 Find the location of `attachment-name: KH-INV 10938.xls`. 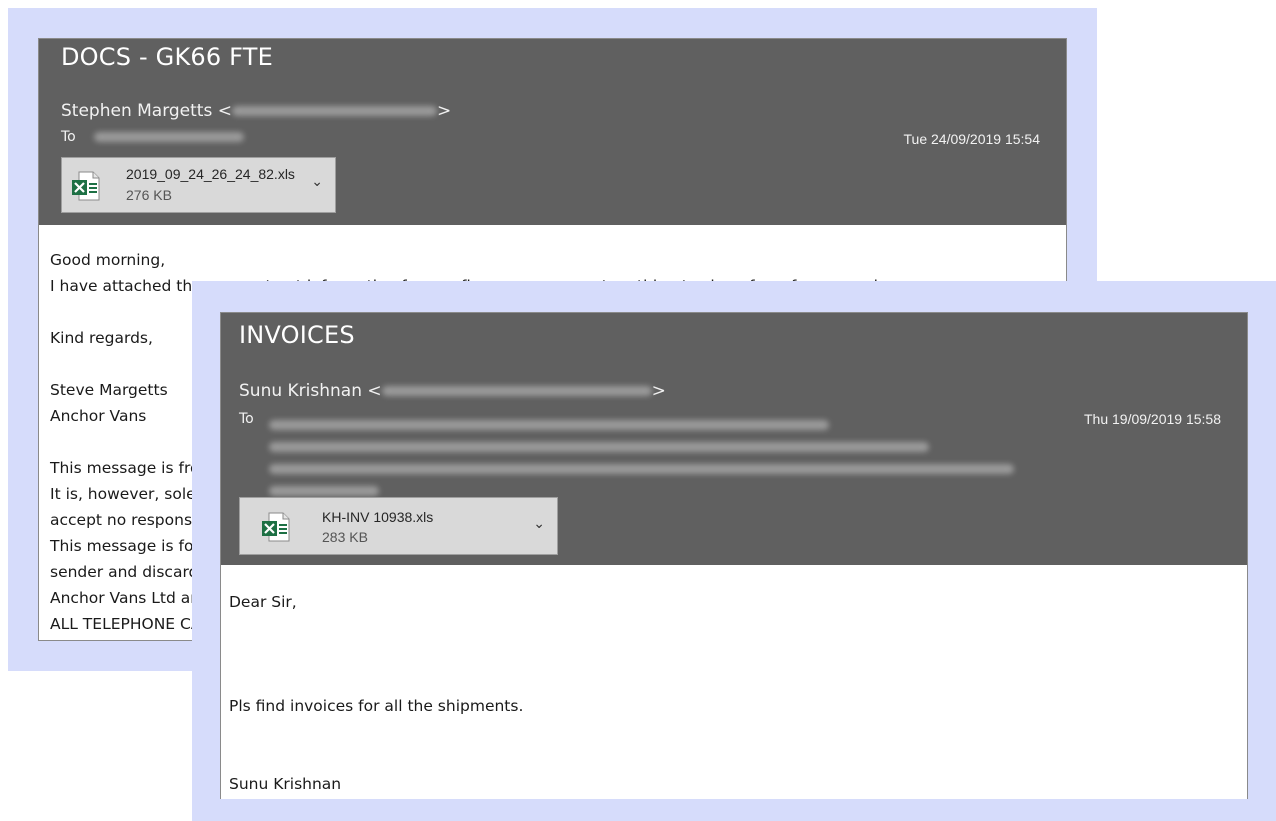

attachment-name: KH-INV 10938.xls is located at coordinates (378, 517).